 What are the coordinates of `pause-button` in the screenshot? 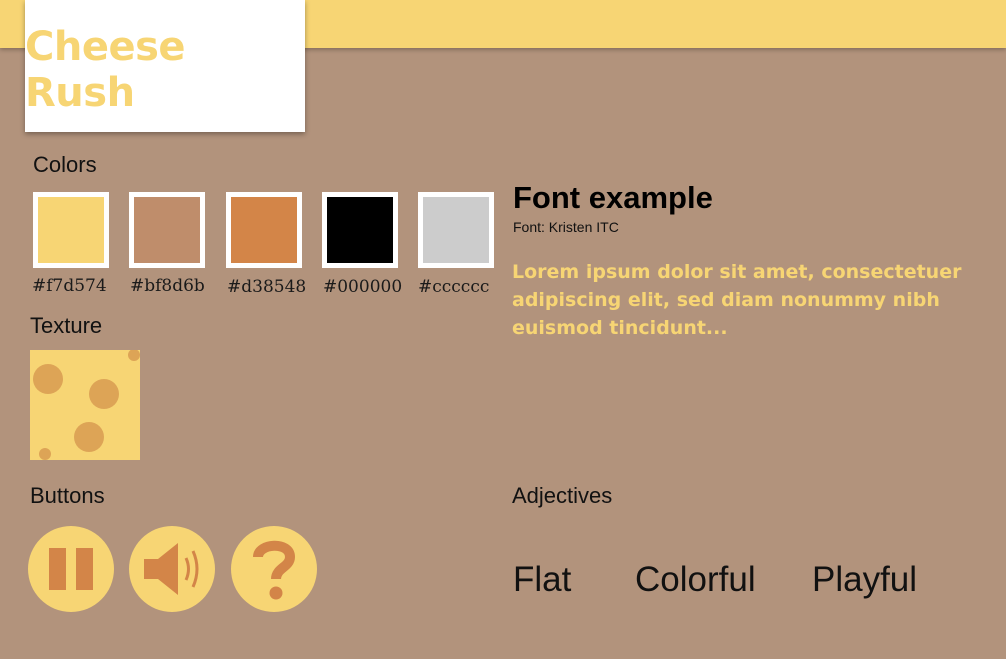 It's located at (71, 569).